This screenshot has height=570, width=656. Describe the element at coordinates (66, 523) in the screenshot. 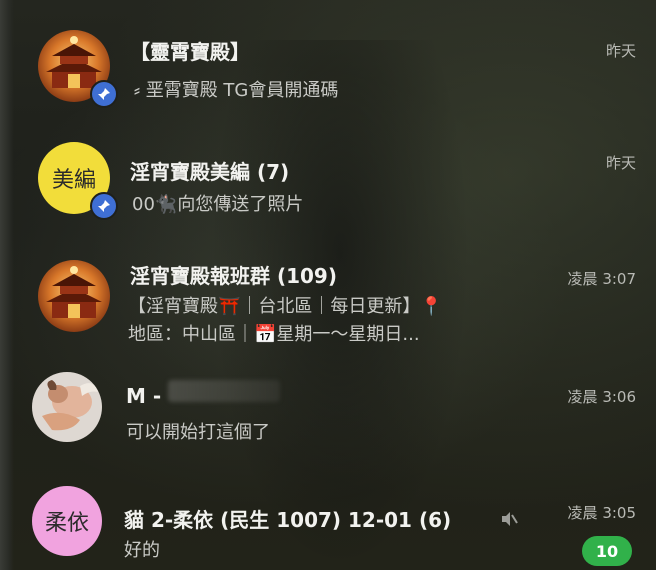

I see `avatar-initials: 柔依` at that location.